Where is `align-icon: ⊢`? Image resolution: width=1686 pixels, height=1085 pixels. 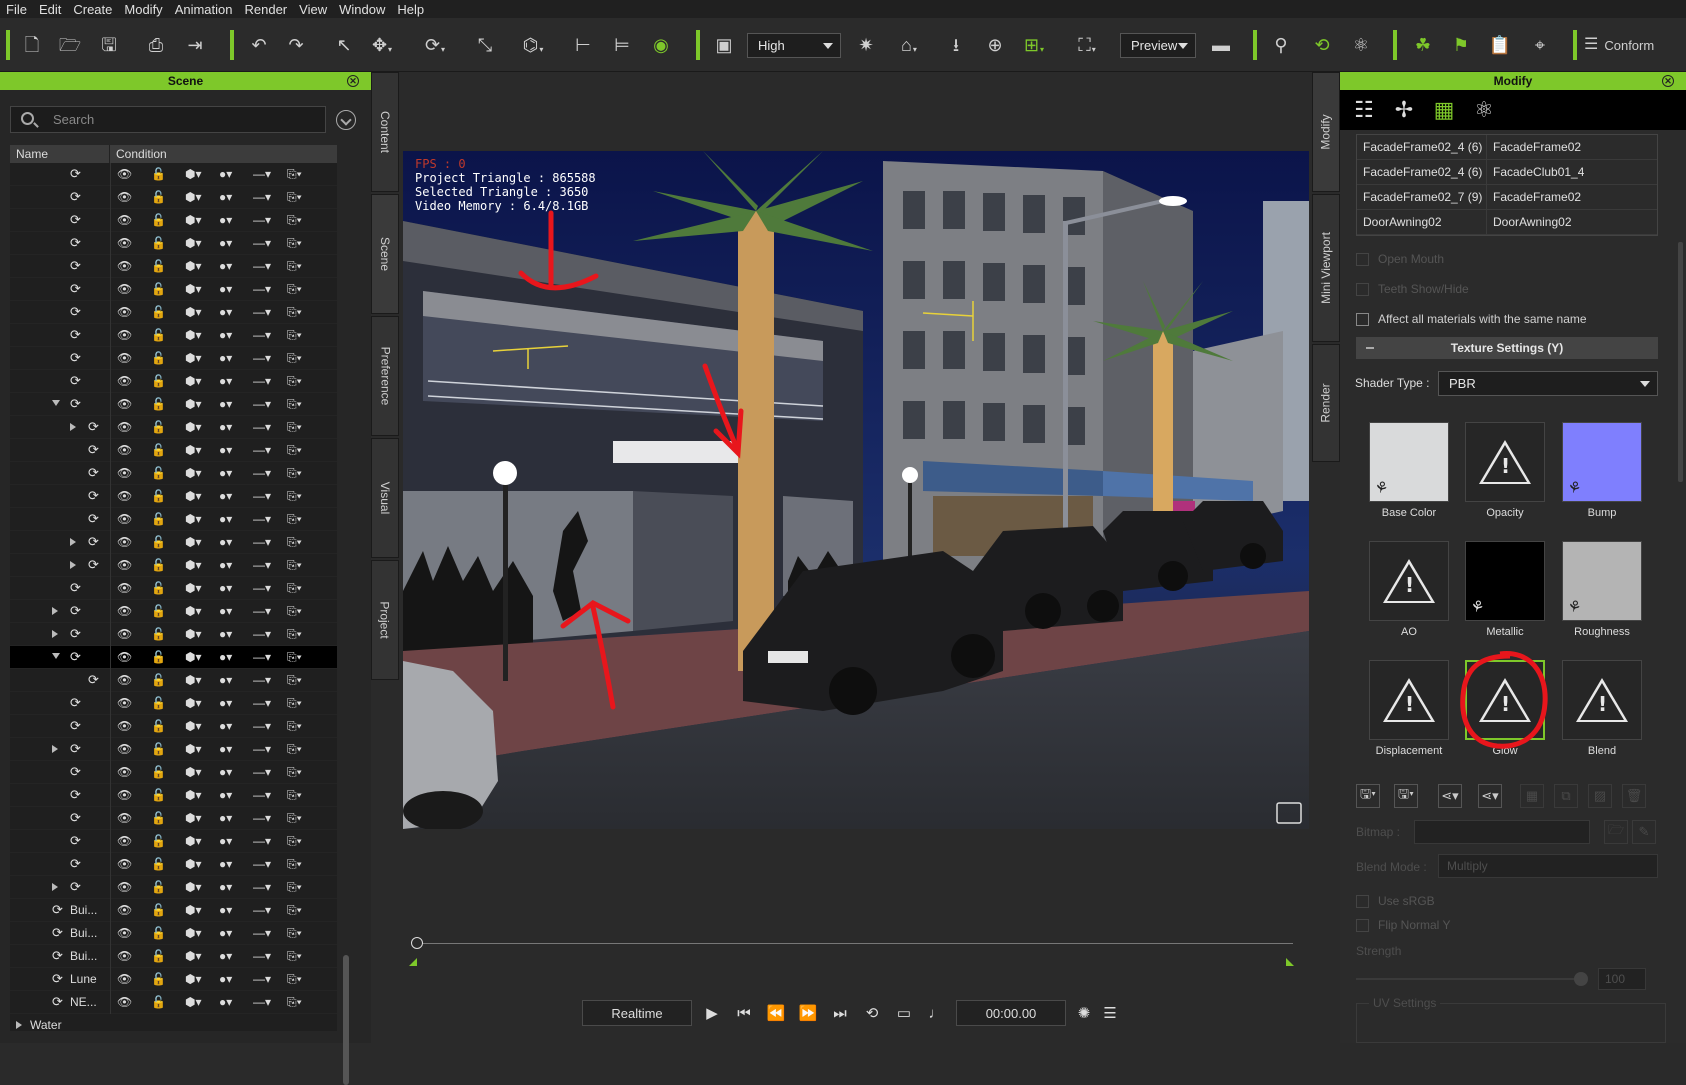 align-icon: ⊢ is located at coordinates (583, 45).